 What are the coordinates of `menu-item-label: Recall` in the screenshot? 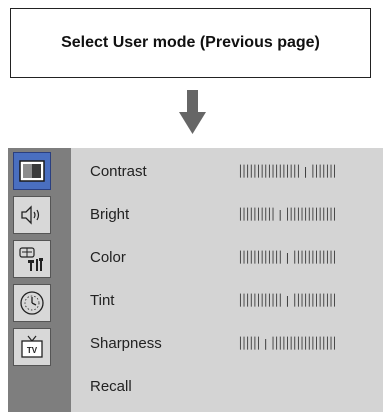 It's located at (111, 386).